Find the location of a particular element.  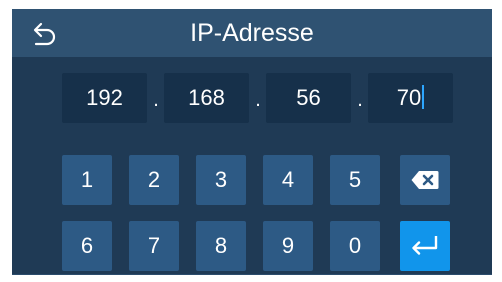

enter-button is located at coordinates (425, 246).